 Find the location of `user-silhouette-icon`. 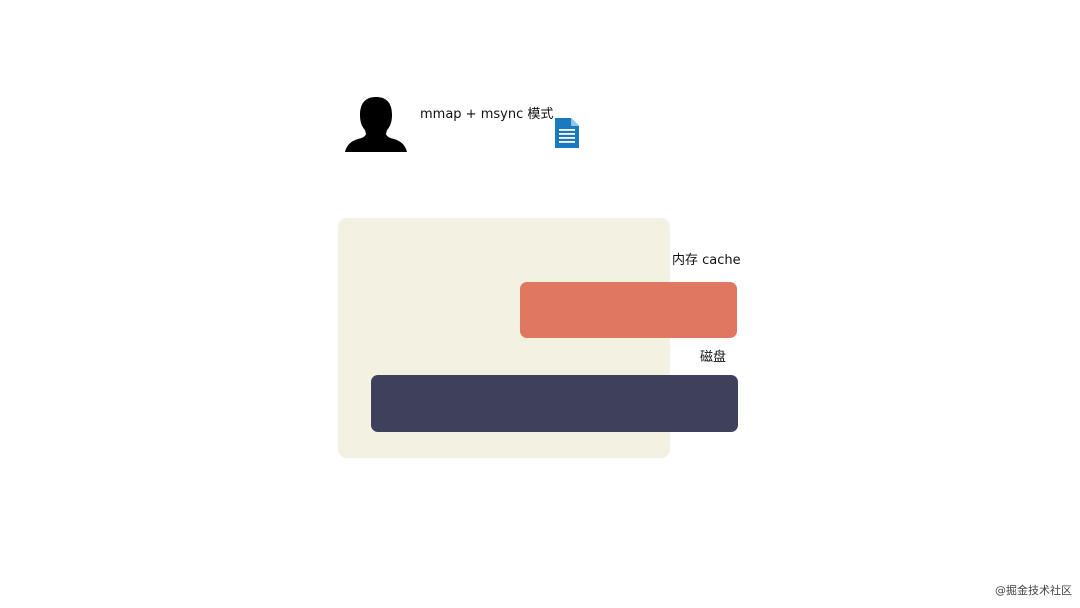

user-silhouette-icon is located at coordinates (376, 124).